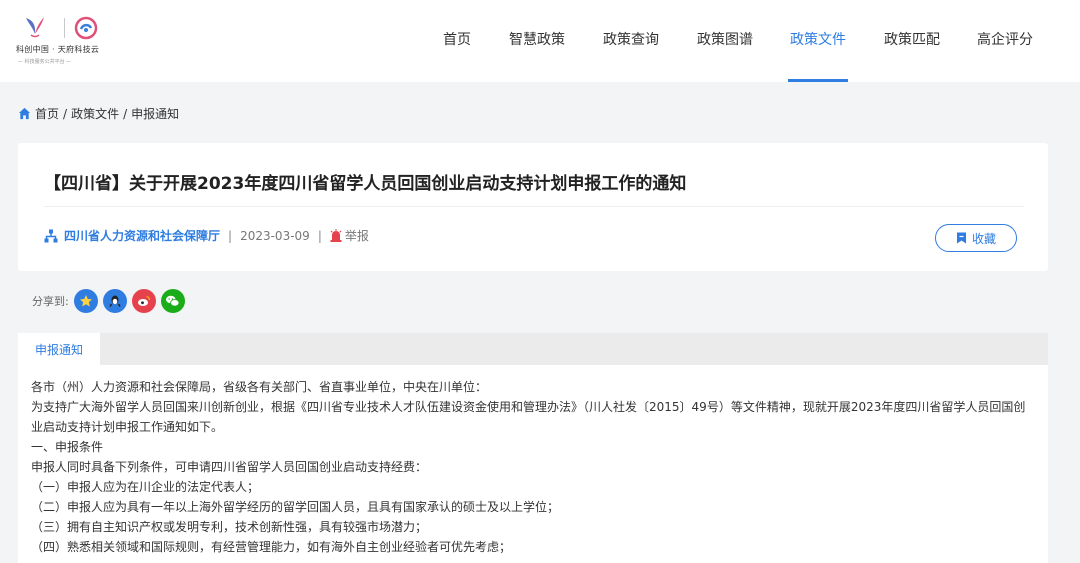  Describe the element at coordinates (259, 387) in the screenshot. I see `content-paragraph: 各市（州）人力资源和社会保障局，省级各有关部门、省直事业单位，中央在川单位：` at that location.